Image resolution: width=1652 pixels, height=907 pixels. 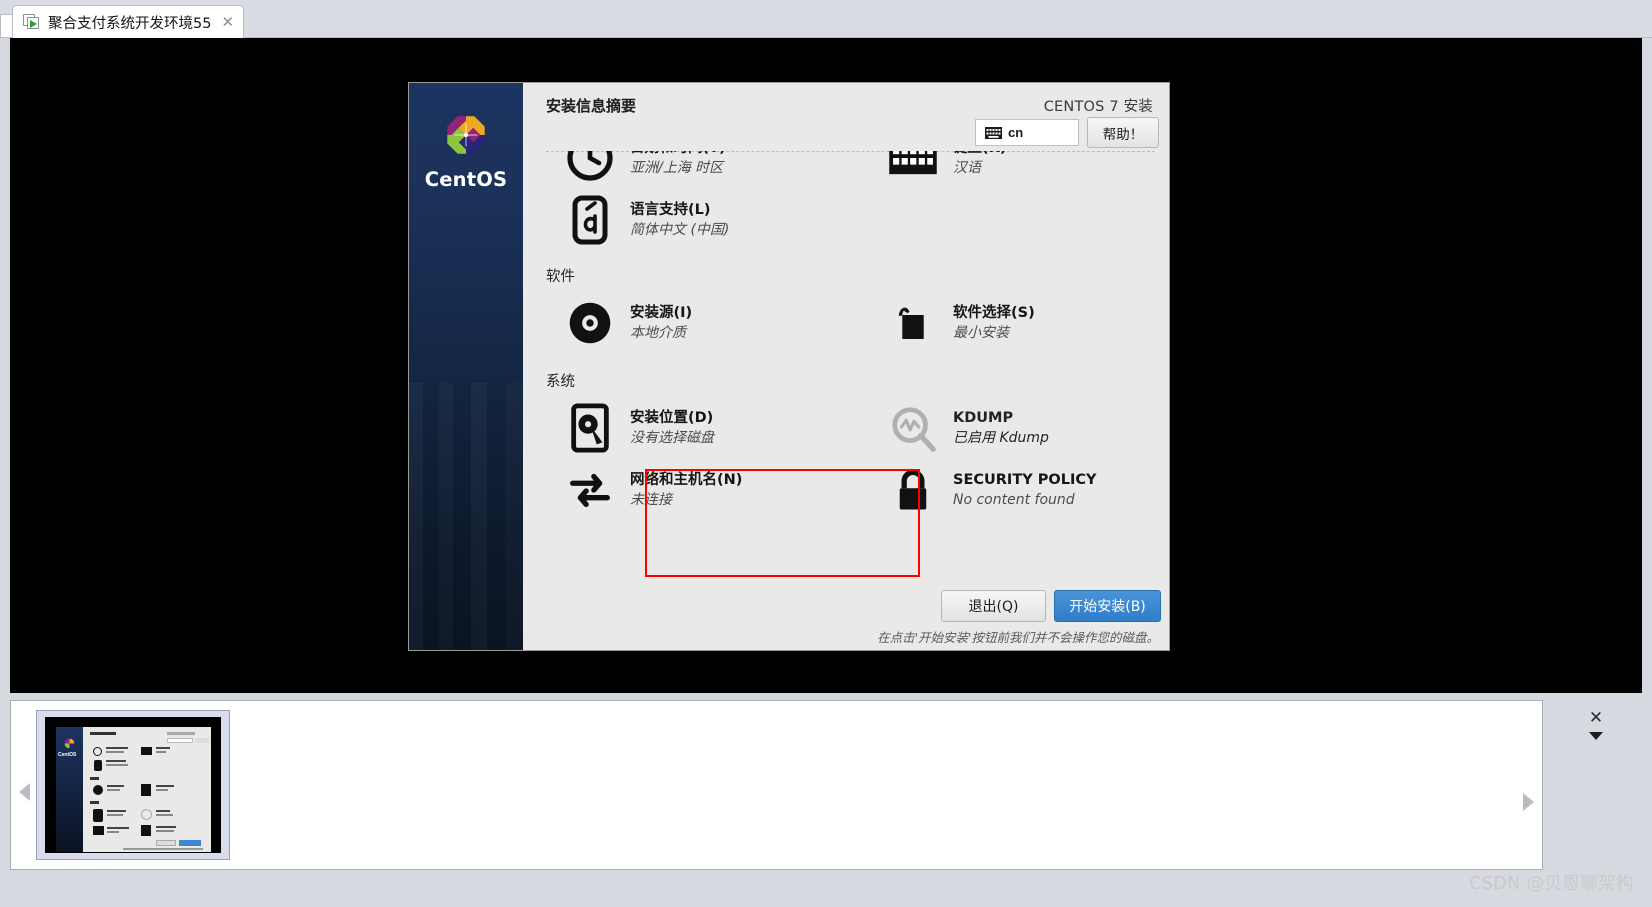 What do you see at coordinates (1014, 500) in the screenshot?
I see `hub-subtitle: No content found` at bounding box center [1014, 500].